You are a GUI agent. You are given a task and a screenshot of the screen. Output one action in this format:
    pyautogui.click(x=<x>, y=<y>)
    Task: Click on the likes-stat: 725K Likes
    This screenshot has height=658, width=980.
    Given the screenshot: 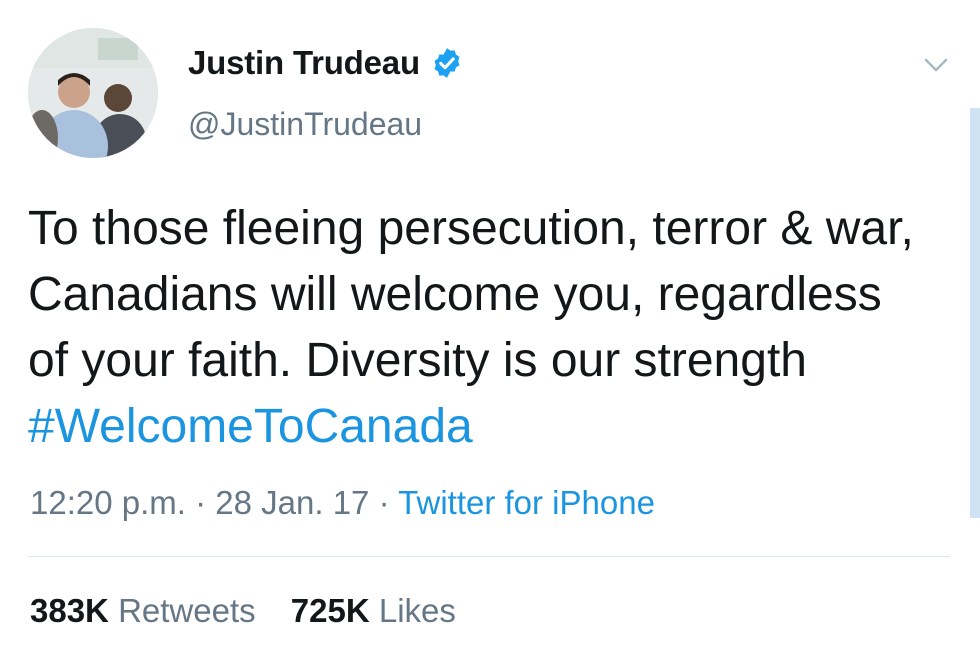 What is the action you would take?
    pyautogui.click(x=373, y=610)
    